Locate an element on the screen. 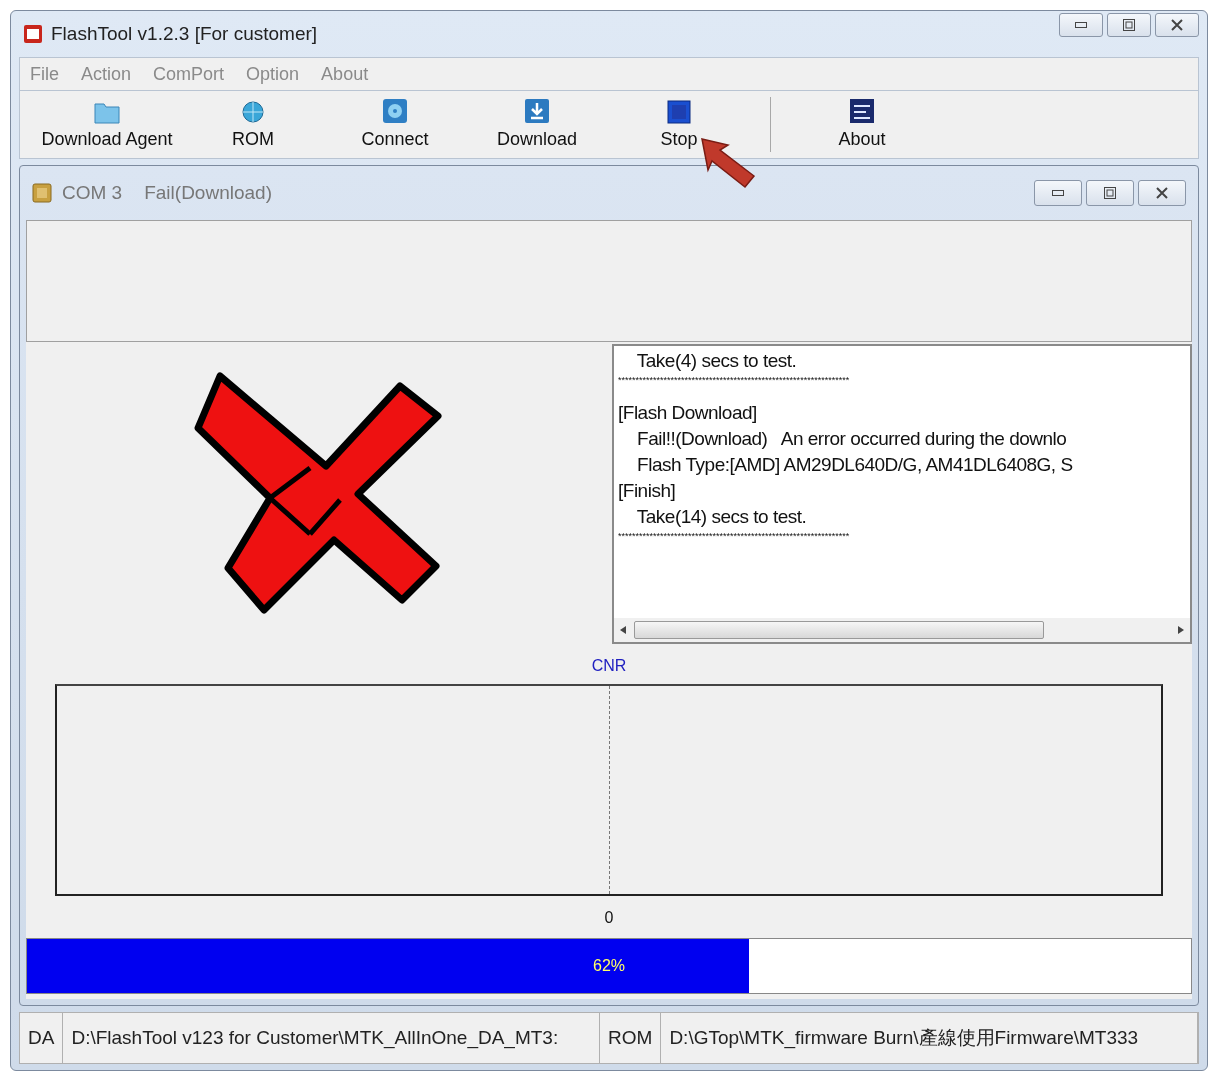 This screenshot has height=1075, width=1218. toolbar-button: About is located at coordinates (862, 124).